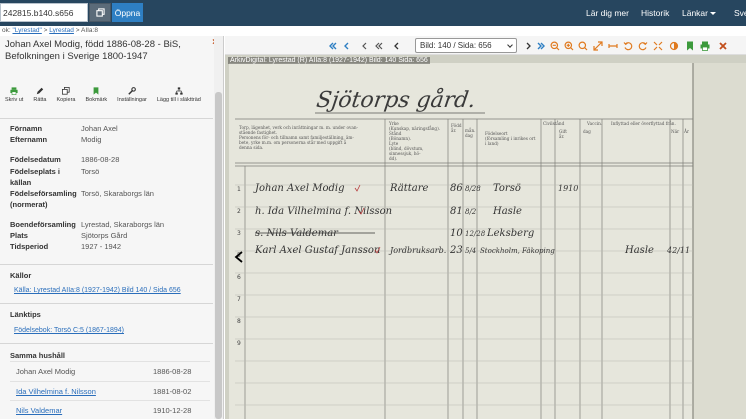 The height and width of the screenshot is (419, 746). I want to click on svg-text: 1, so click(239, 189).